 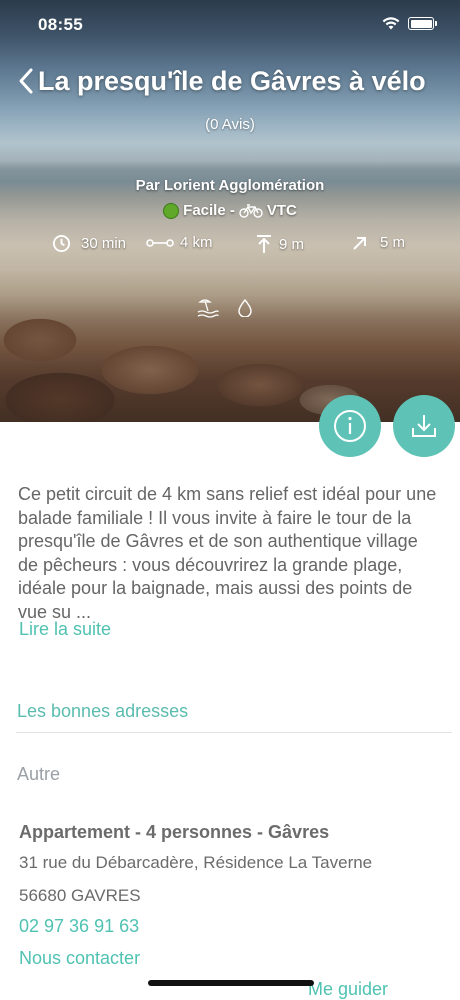 What do you see at coordinates (171, 210) in the screenshot?
I see `difficulty-dot-icon` at bounding box center [171, 210].